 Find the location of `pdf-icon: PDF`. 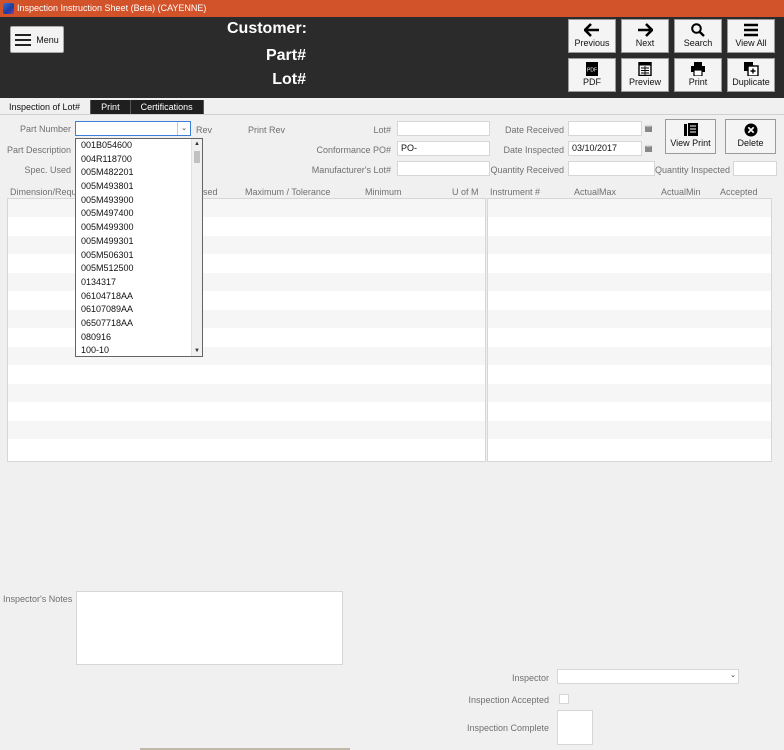

pdf-icon: PDF is located at coordinates (592, 69).